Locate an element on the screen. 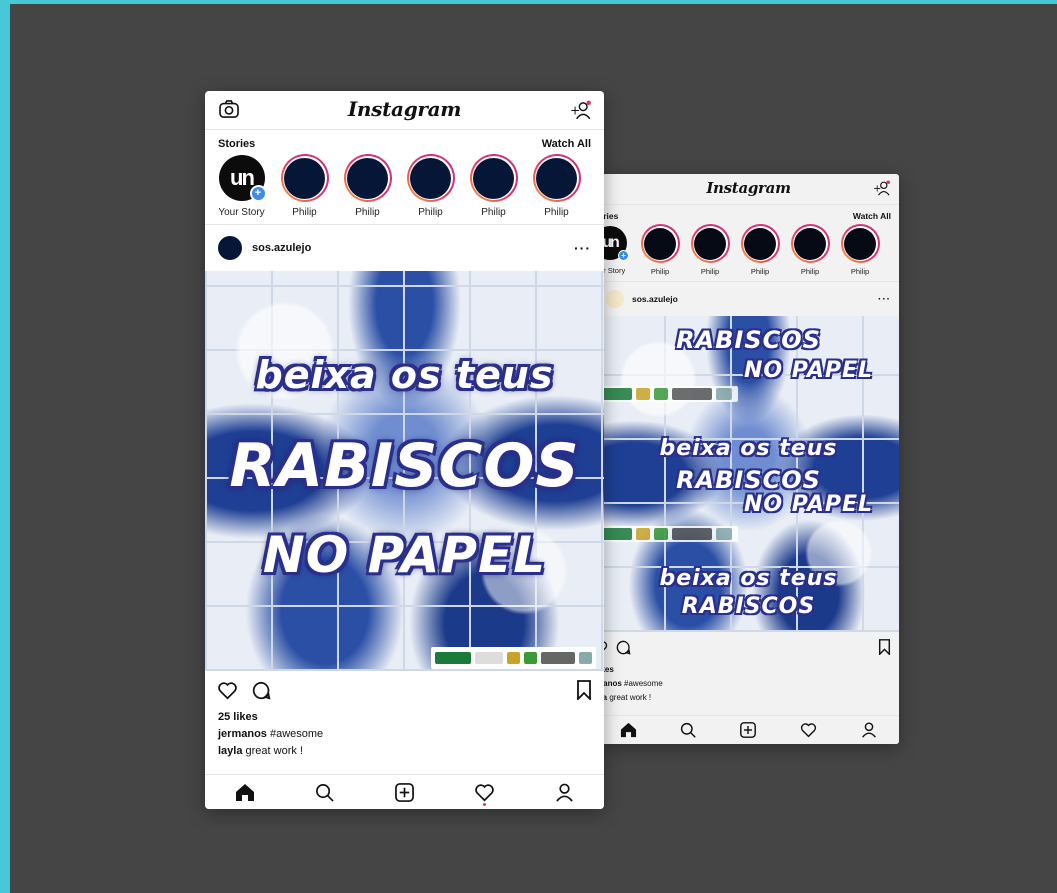 The height and width of the screenshot is (893, 1057). caption-line: manos #awesome is located at coordinates (744, 684).